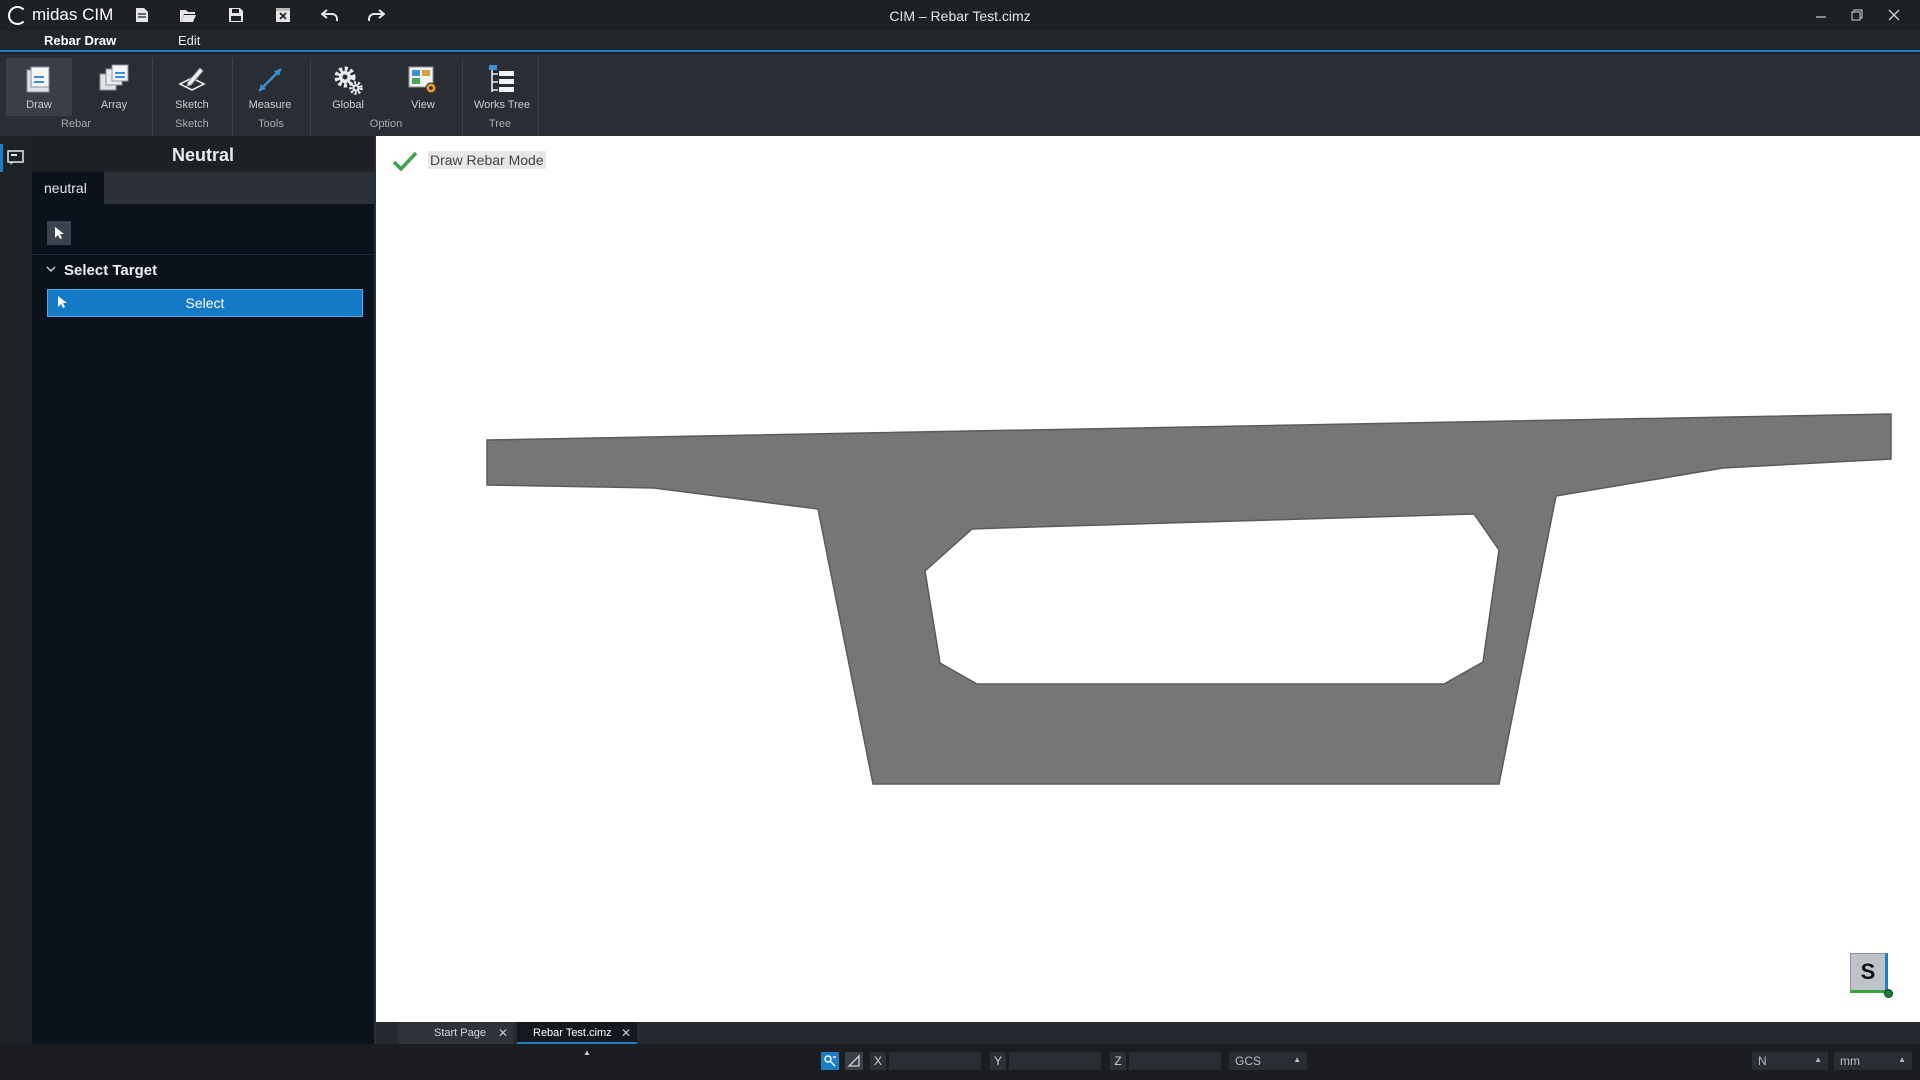  I want to click on property-panel-icon, so click(15, 159).